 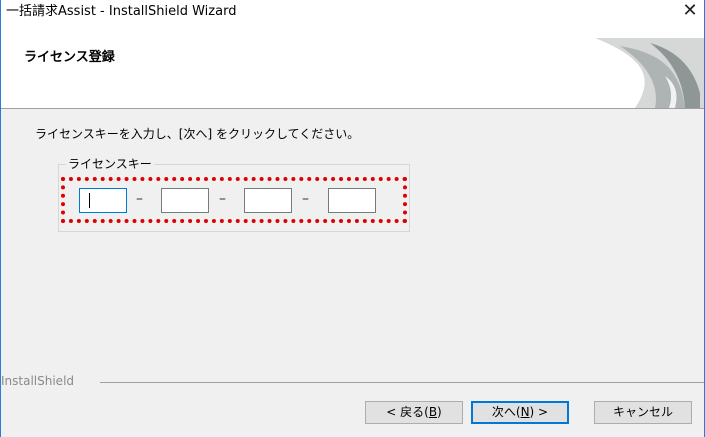 I want to click on back-button-suffix: ), so click(x=439, y=412).